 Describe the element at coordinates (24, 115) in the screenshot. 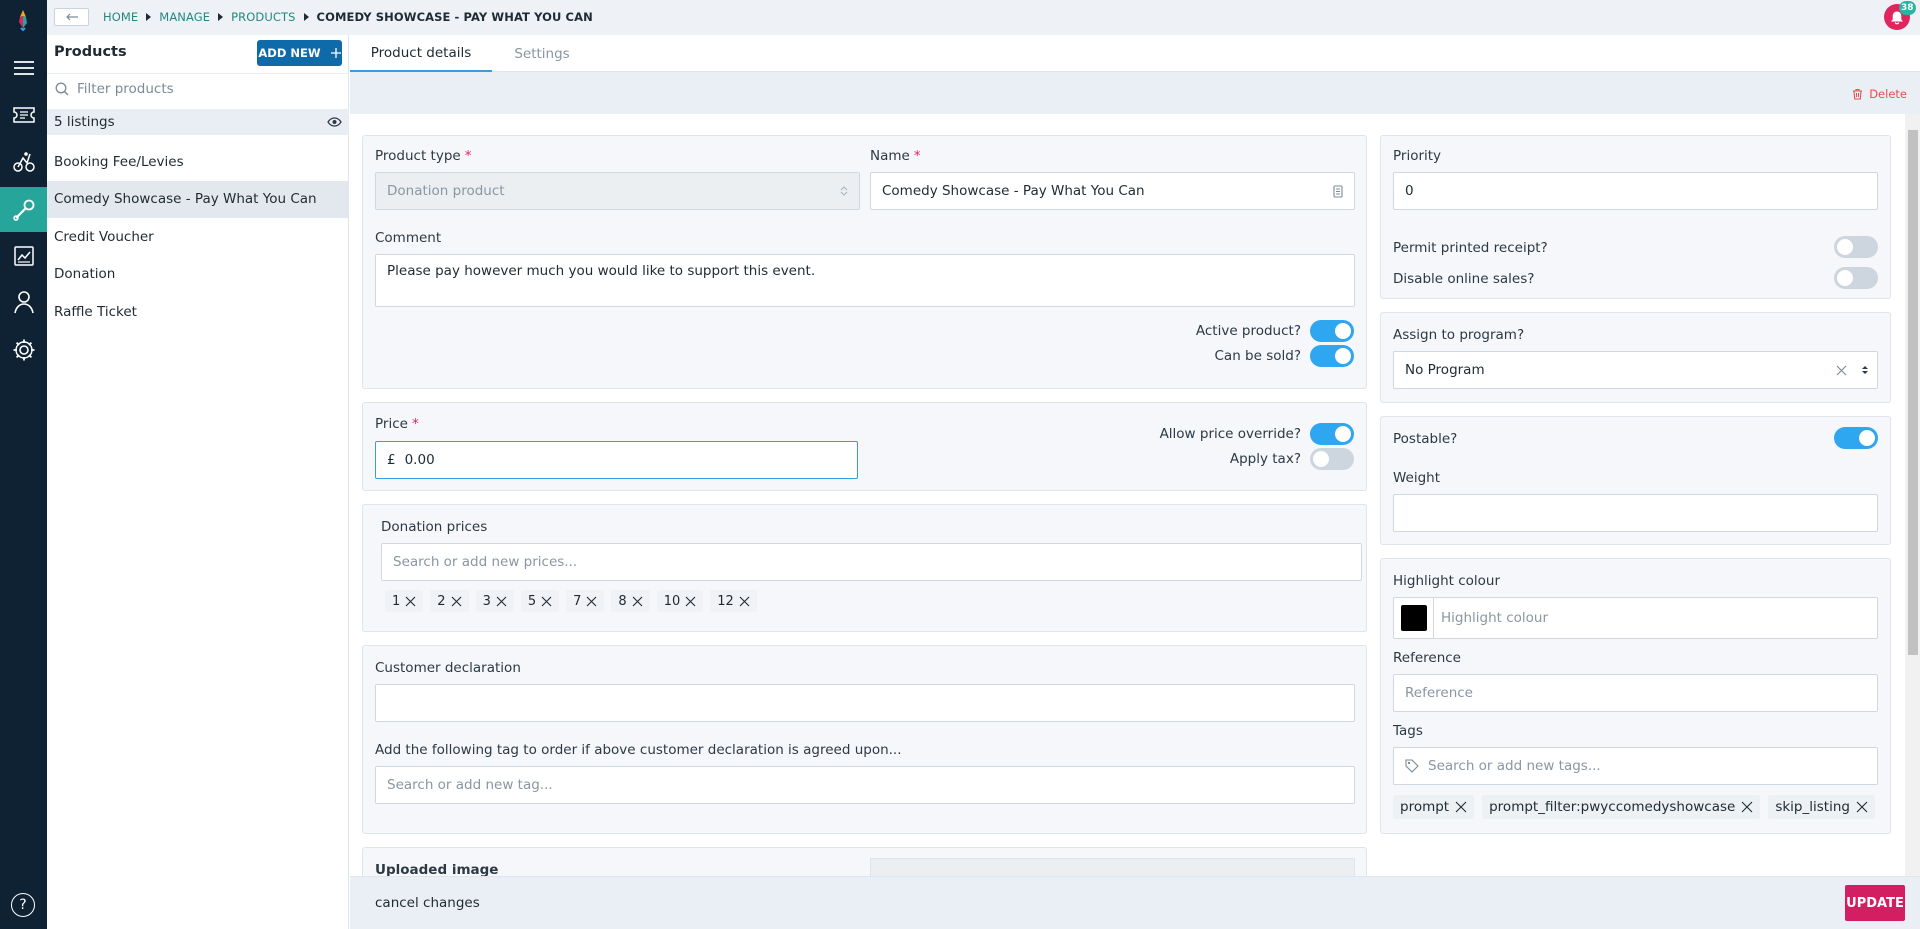

I see `ticket-icon` at that location.